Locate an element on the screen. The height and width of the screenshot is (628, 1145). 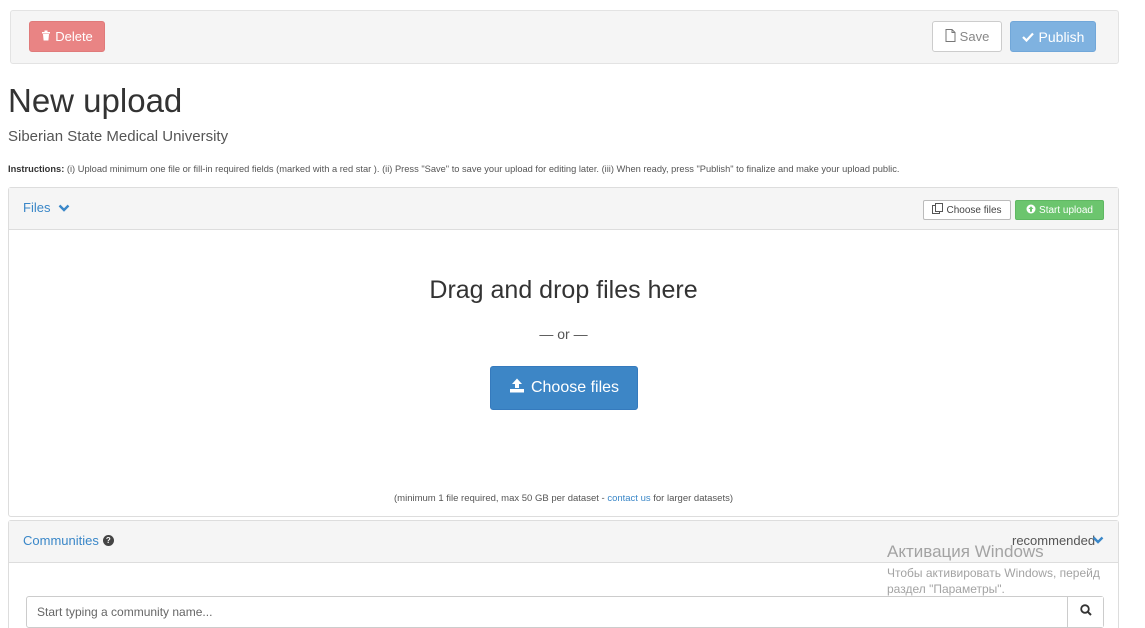
community-search-button is located at coordinates (1085, 612).